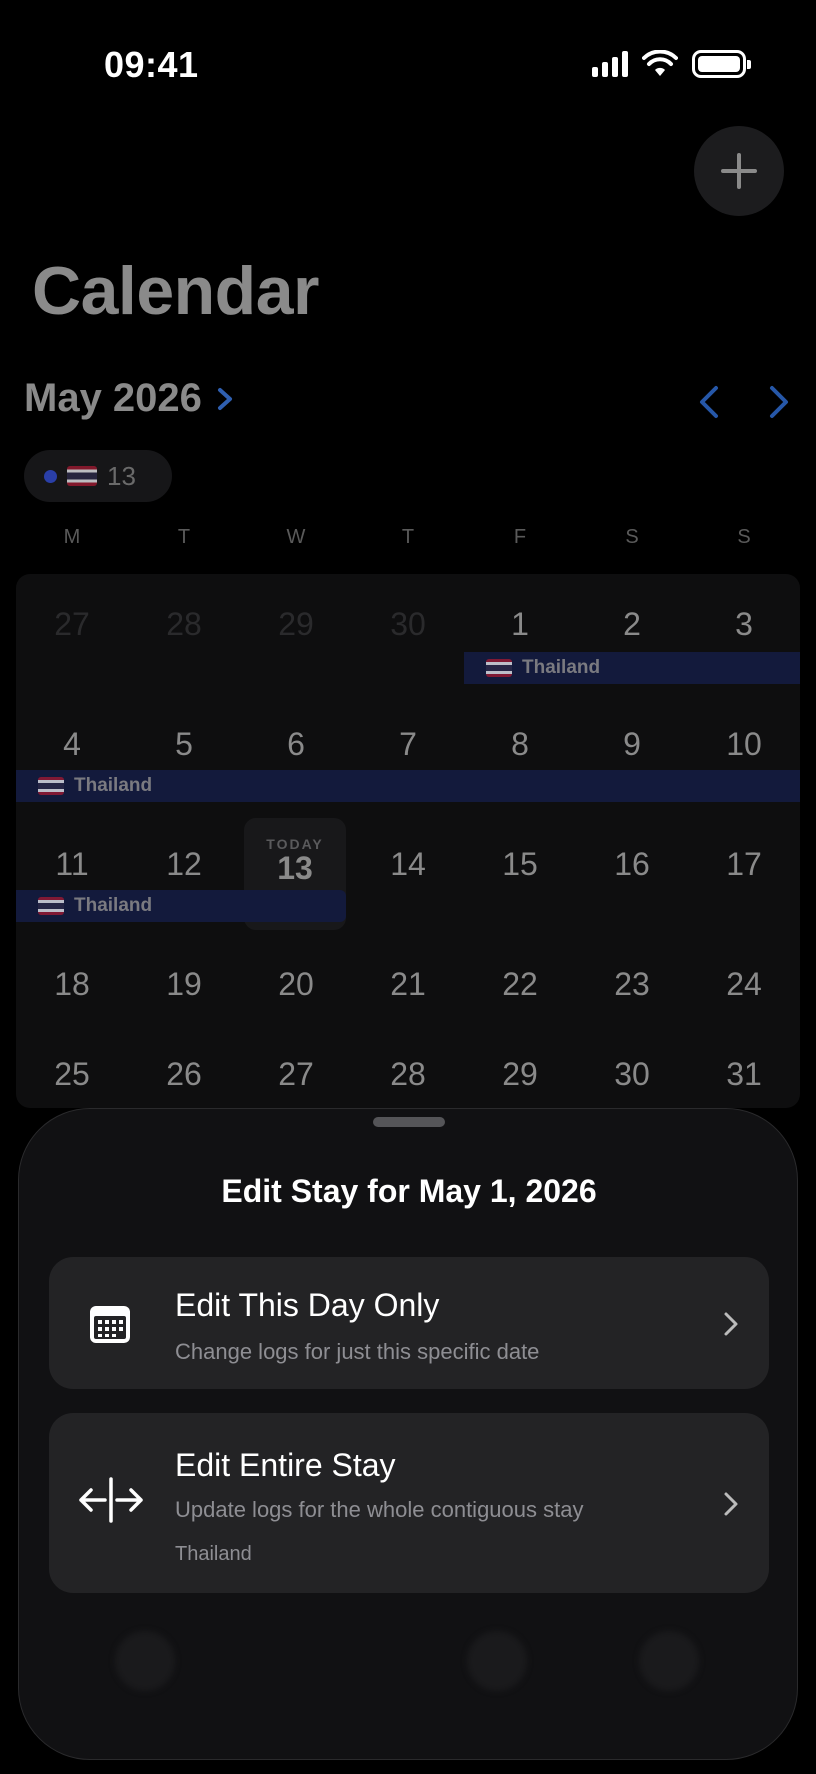 The image size is (816, 1774). What do you see at coordinates (184, 744) in the screenshot?
I see `calendar-day: 5` at bounding box center [184, 744].